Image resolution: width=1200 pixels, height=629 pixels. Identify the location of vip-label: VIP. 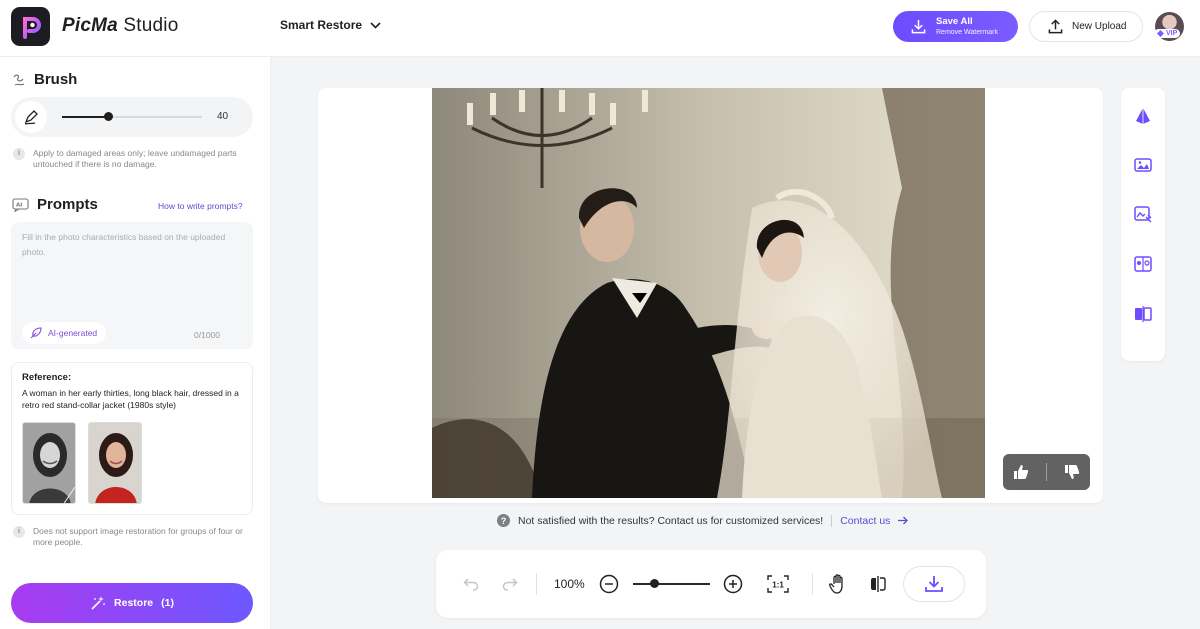
(1172, 33).